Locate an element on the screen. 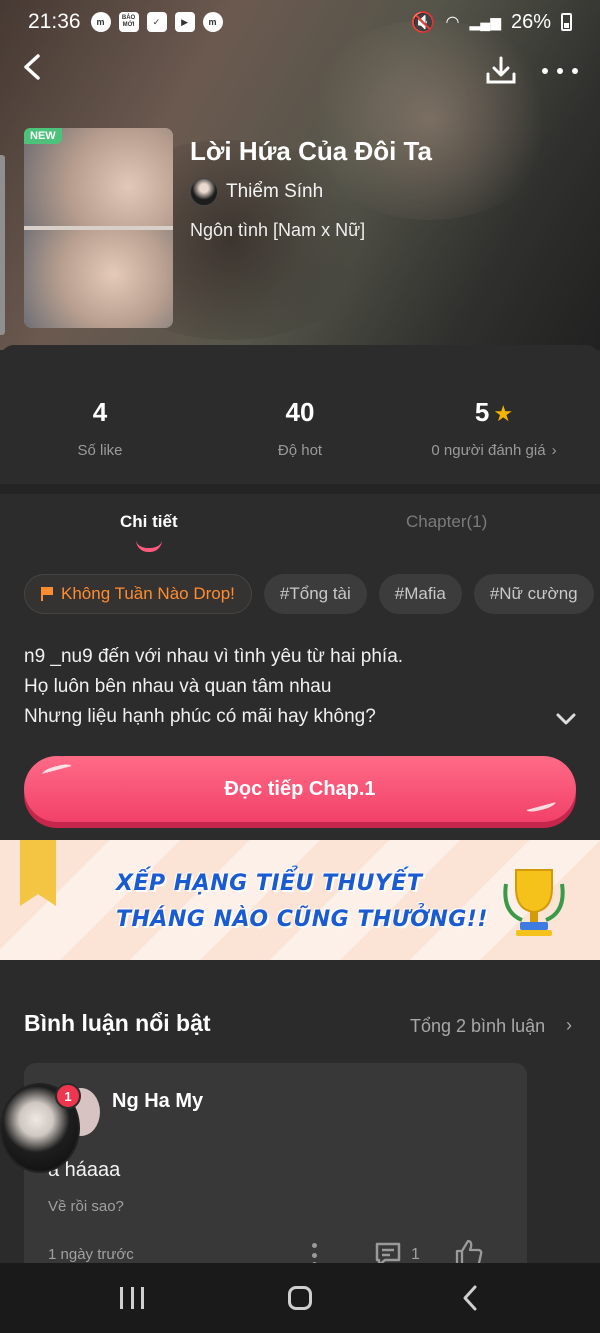  system-back-button is located at coordinates (470, 1298).